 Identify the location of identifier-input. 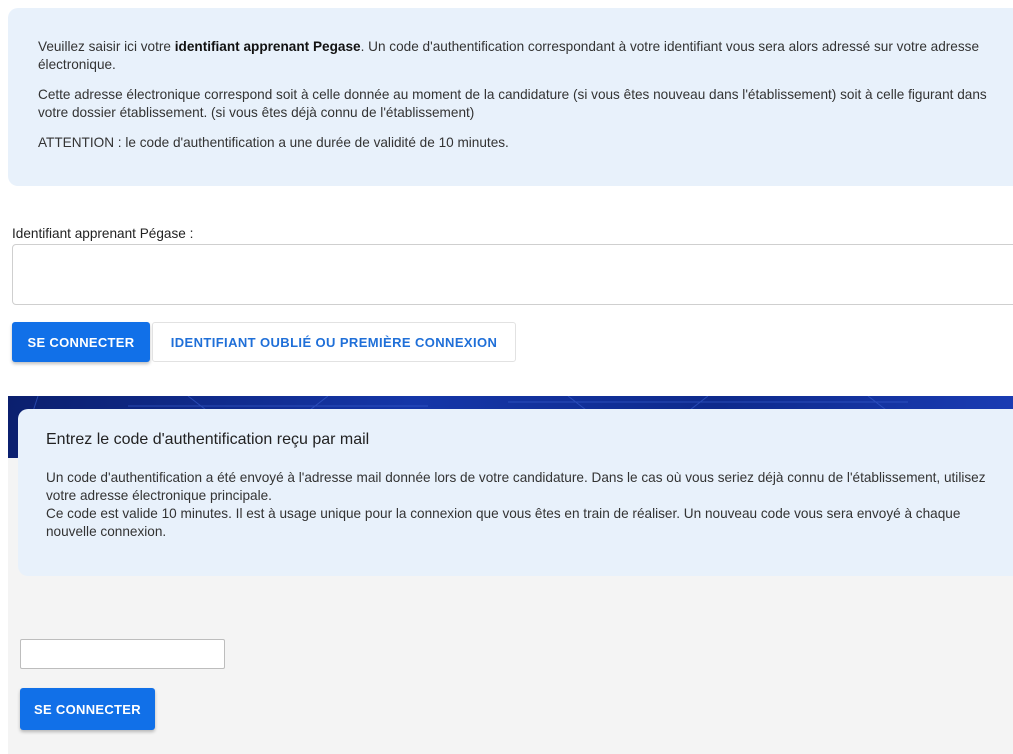
(512, 274).